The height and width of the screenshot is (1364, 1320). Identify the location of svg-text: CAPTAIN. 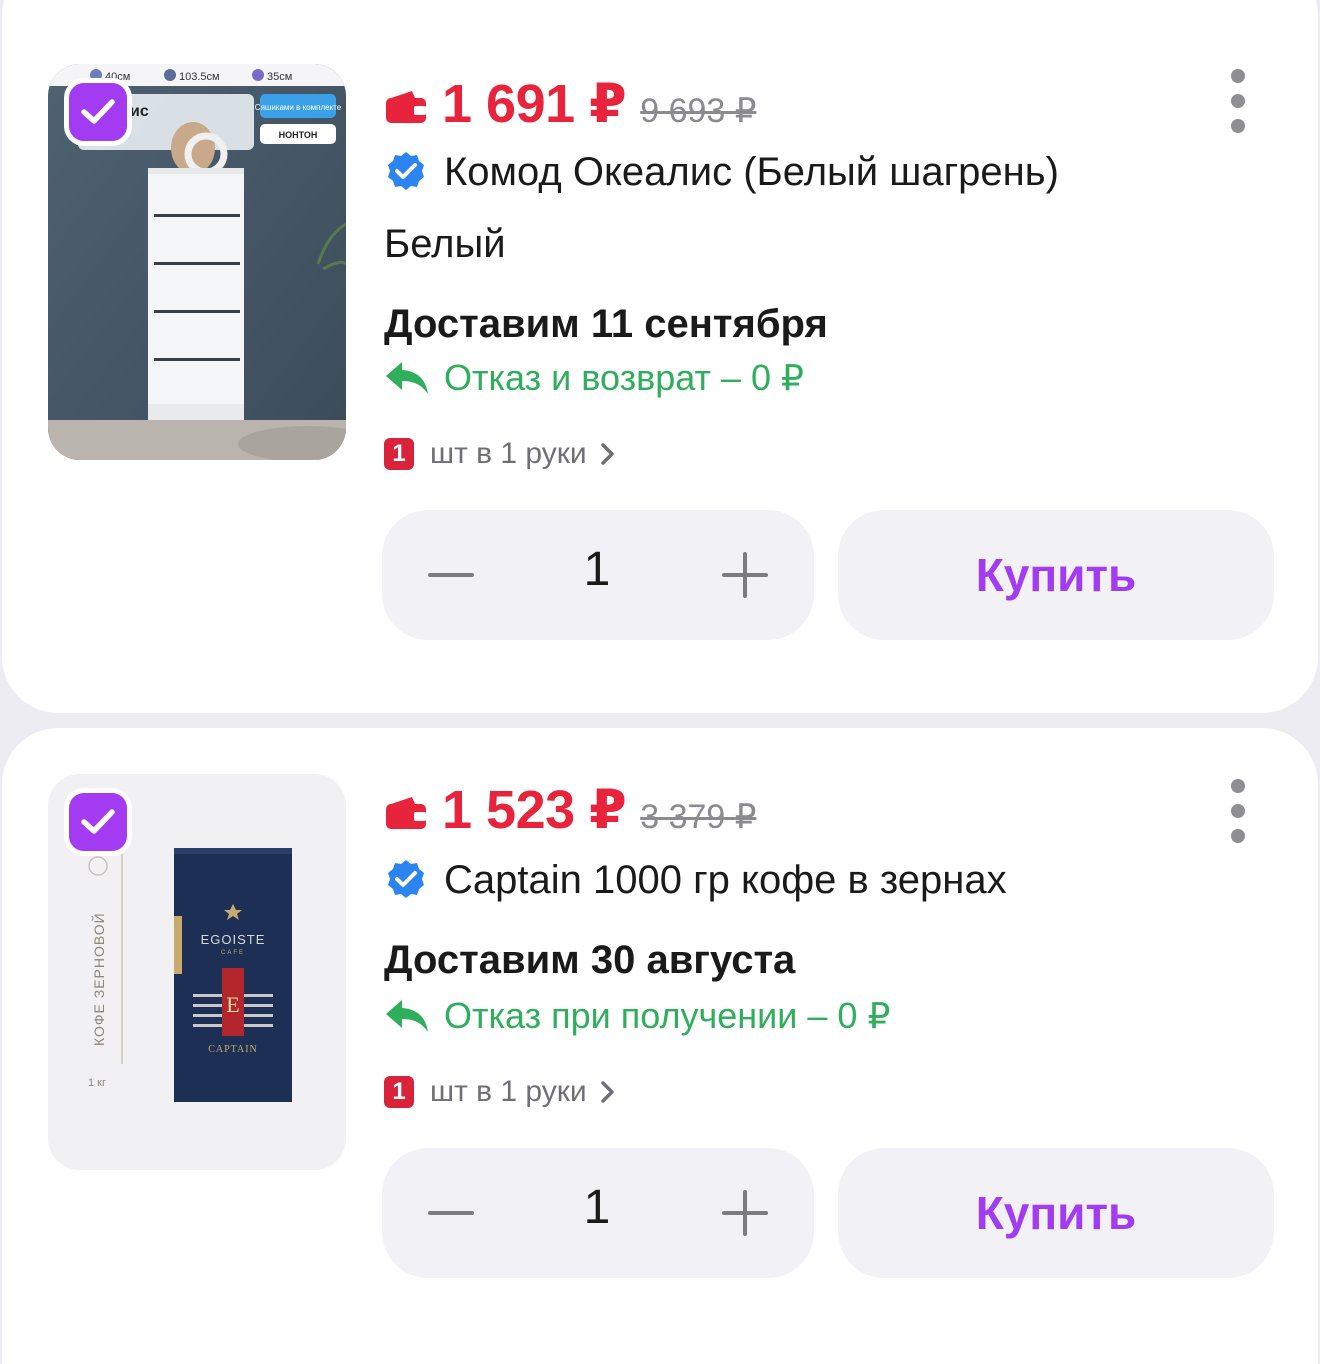
(233, 1049).